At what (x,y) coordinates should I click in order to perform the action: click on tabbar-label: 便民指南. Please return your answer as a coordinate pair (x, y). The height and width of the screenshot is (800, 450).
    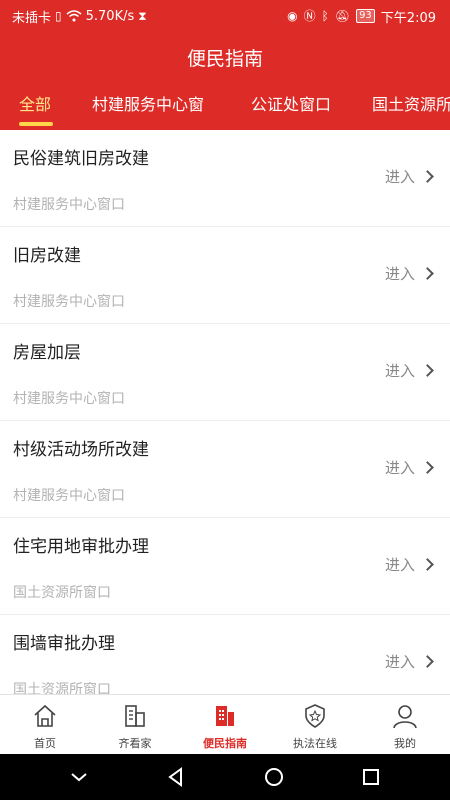
    Looking at the image, I should click on (225, 743).